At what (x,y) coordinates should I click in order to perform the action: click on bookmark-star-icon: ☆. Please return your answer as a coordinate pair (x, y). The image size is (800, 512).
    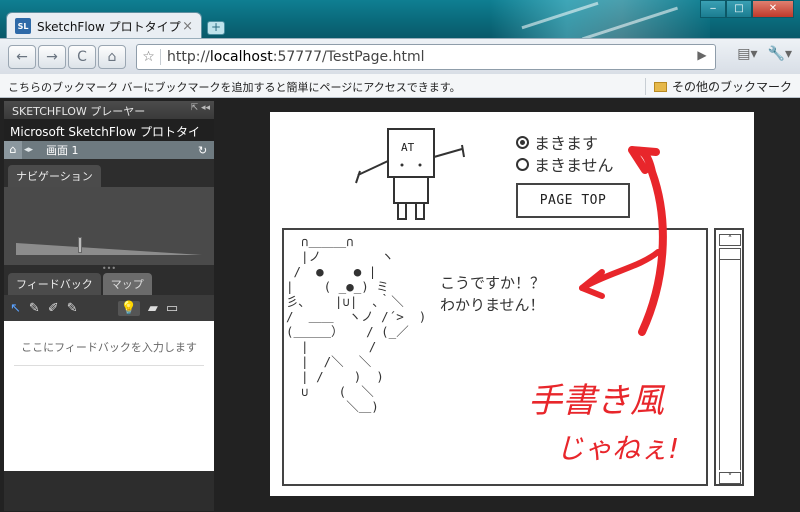
    Looking at the image, I should click on (149, 57).